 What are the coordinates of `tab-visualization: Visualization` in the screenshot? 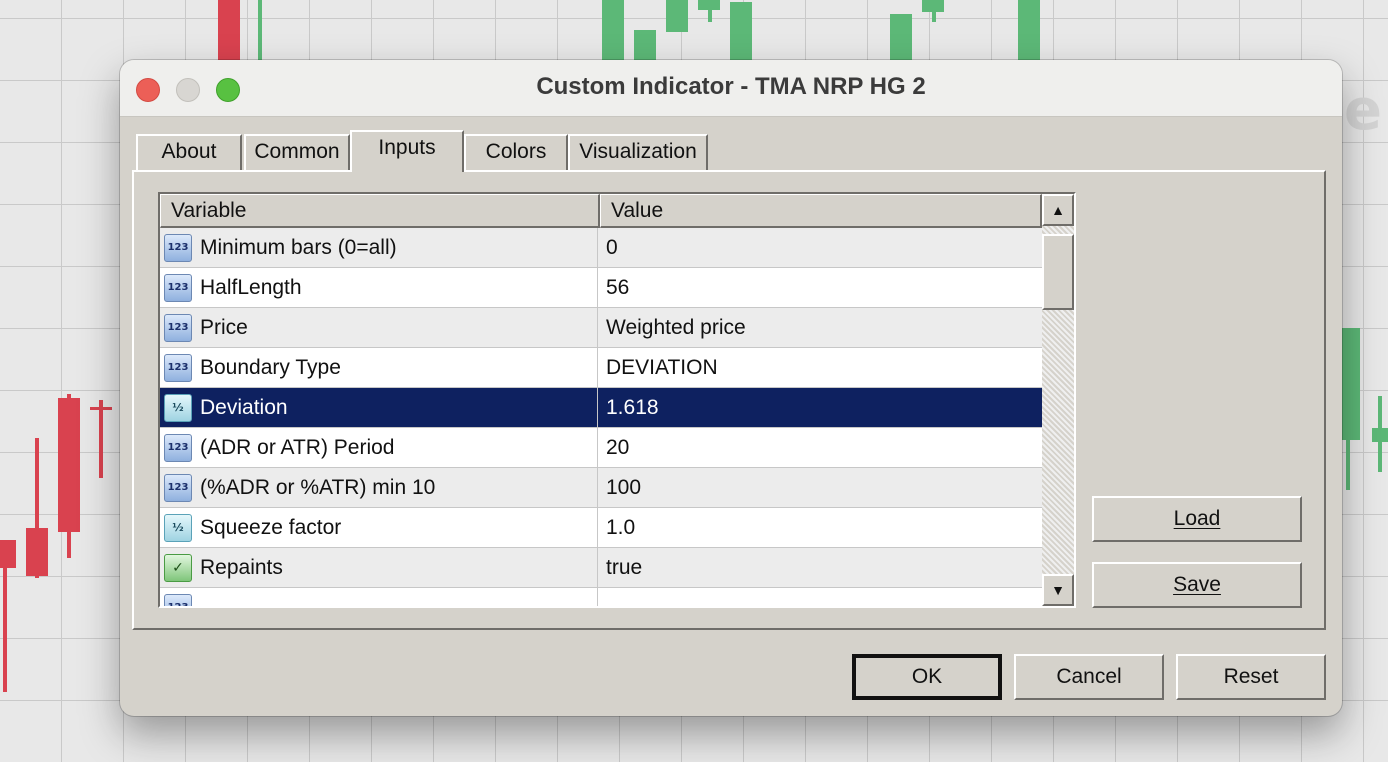 It's located at (638, 152).